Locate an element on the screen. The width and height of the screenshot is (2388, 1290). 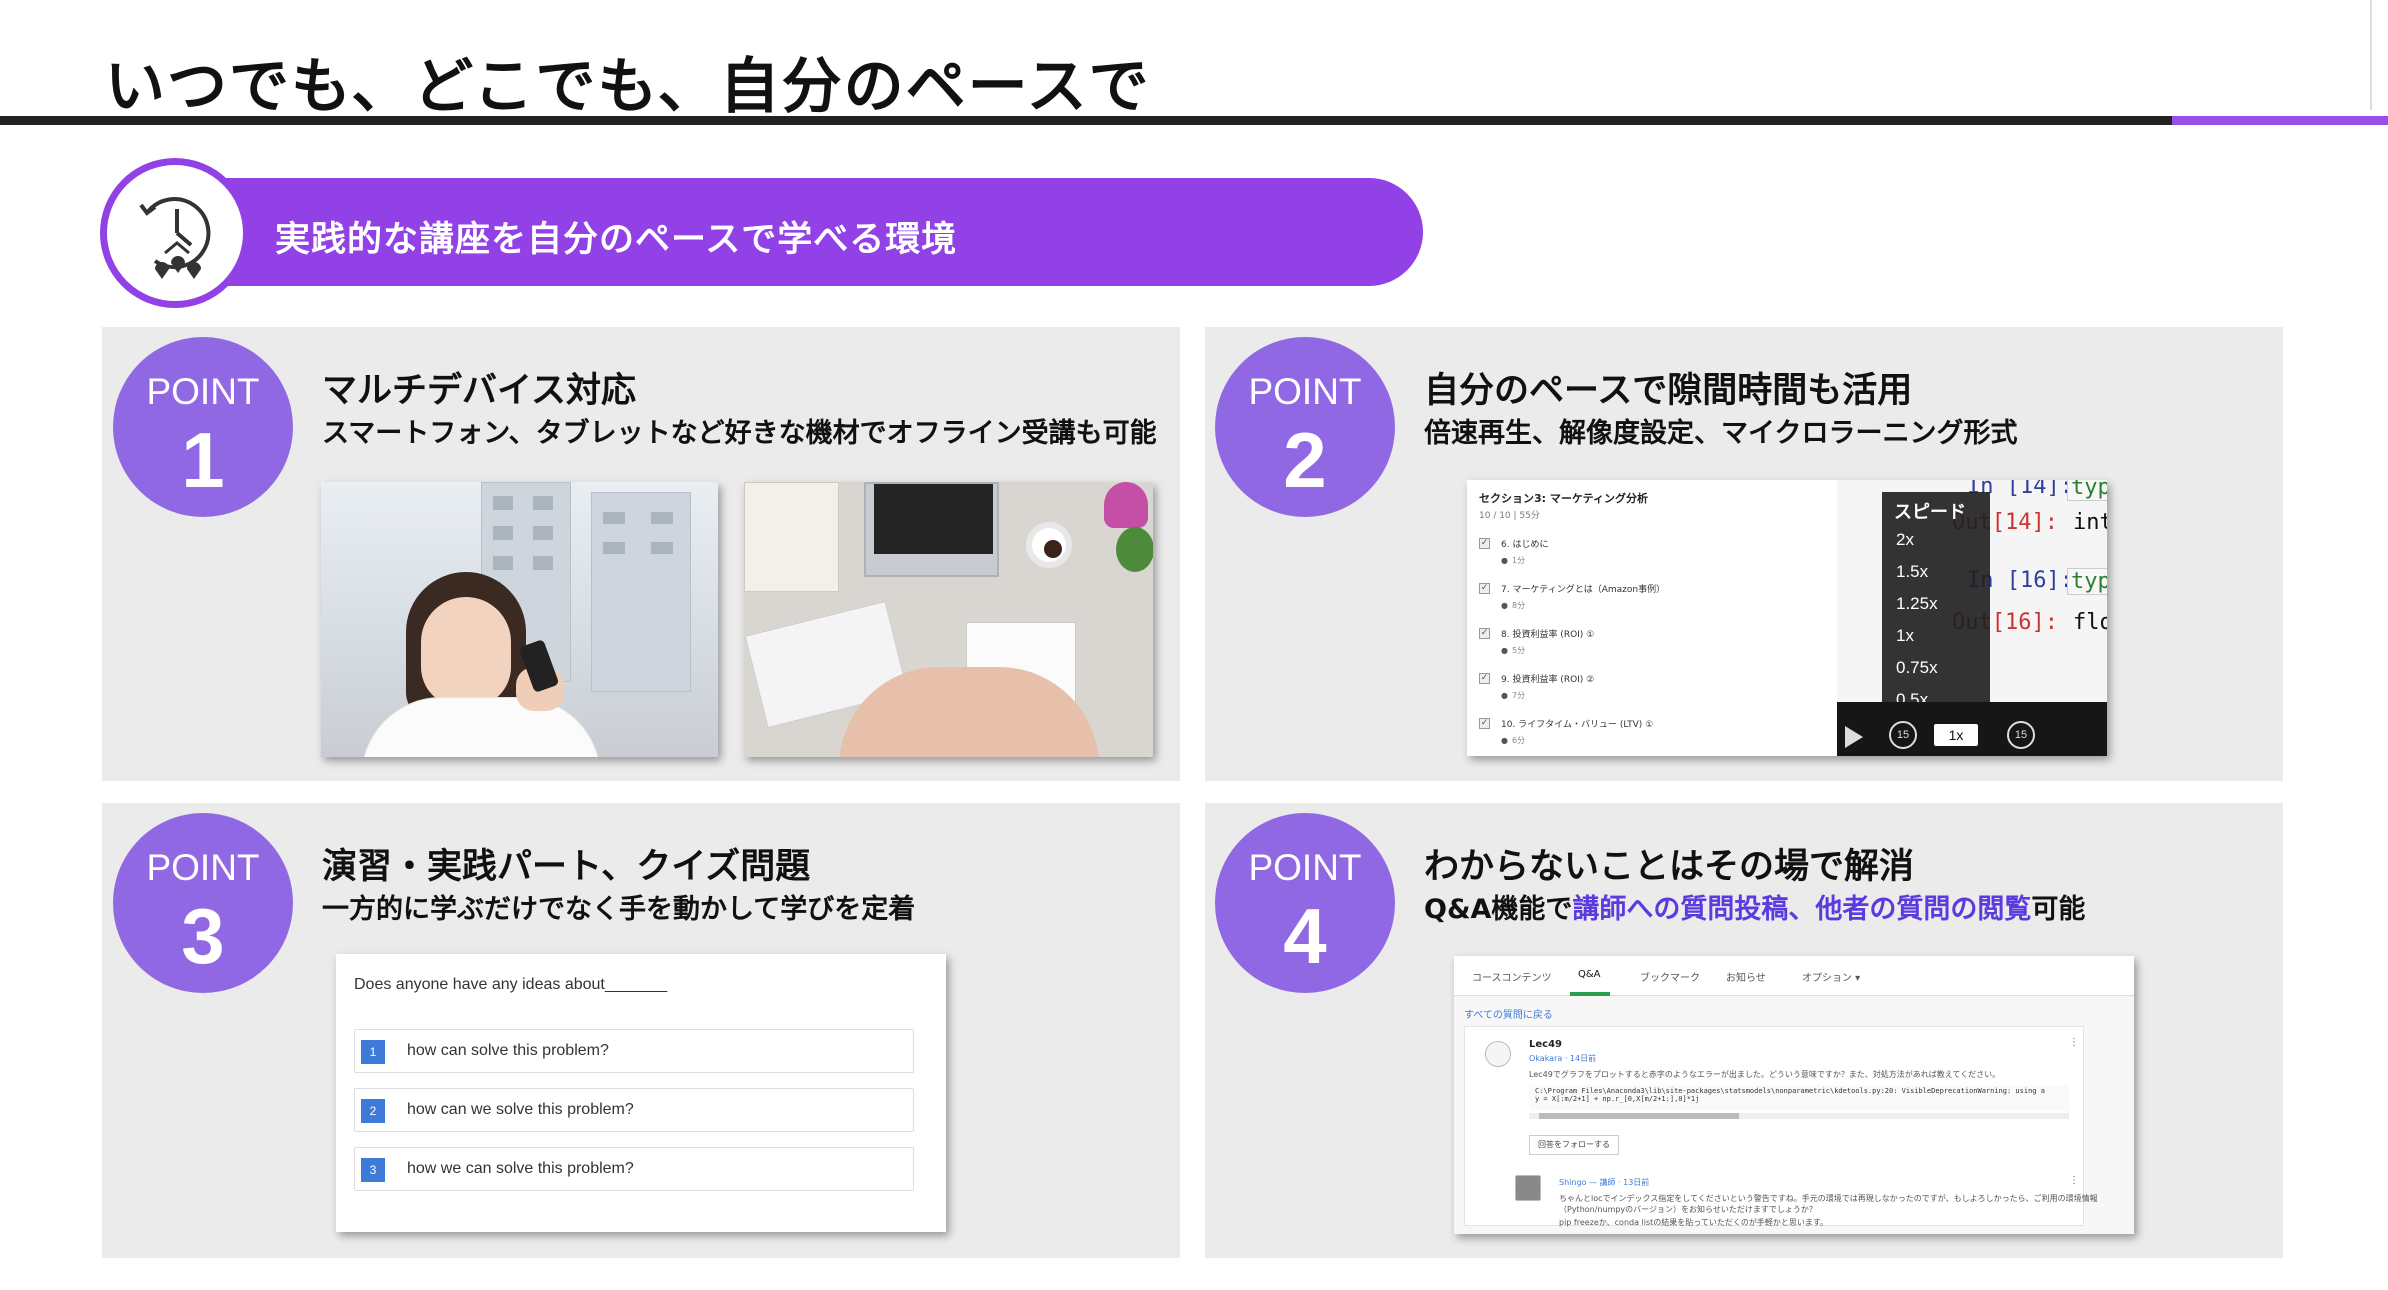
point-title: 自分のペースで隙間時間も活用 is located at coordinates (1668, 391).